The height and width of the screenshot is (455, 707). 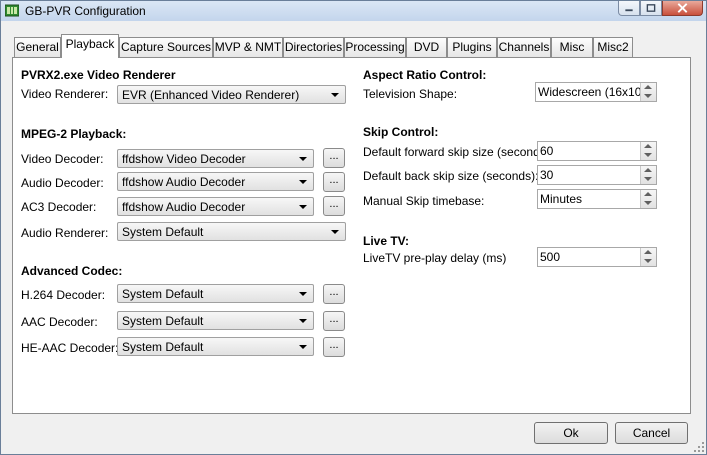 I want to click on close-button, so click(x=682, y=8).